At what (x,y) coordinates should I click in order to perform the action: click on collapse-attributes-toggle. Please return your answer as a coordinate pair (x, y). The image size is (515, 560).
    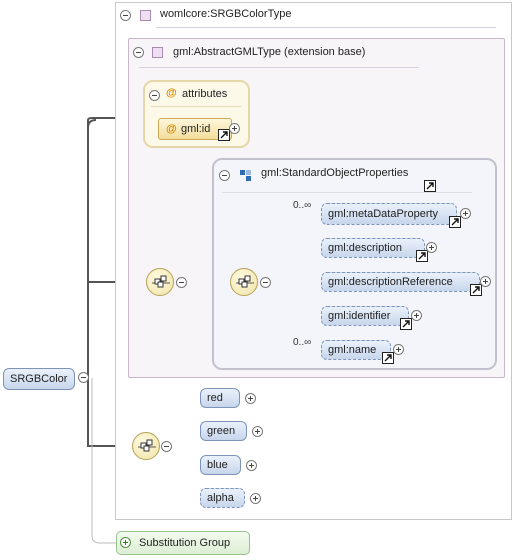
    Looking at the image, I should click on (154, 95).